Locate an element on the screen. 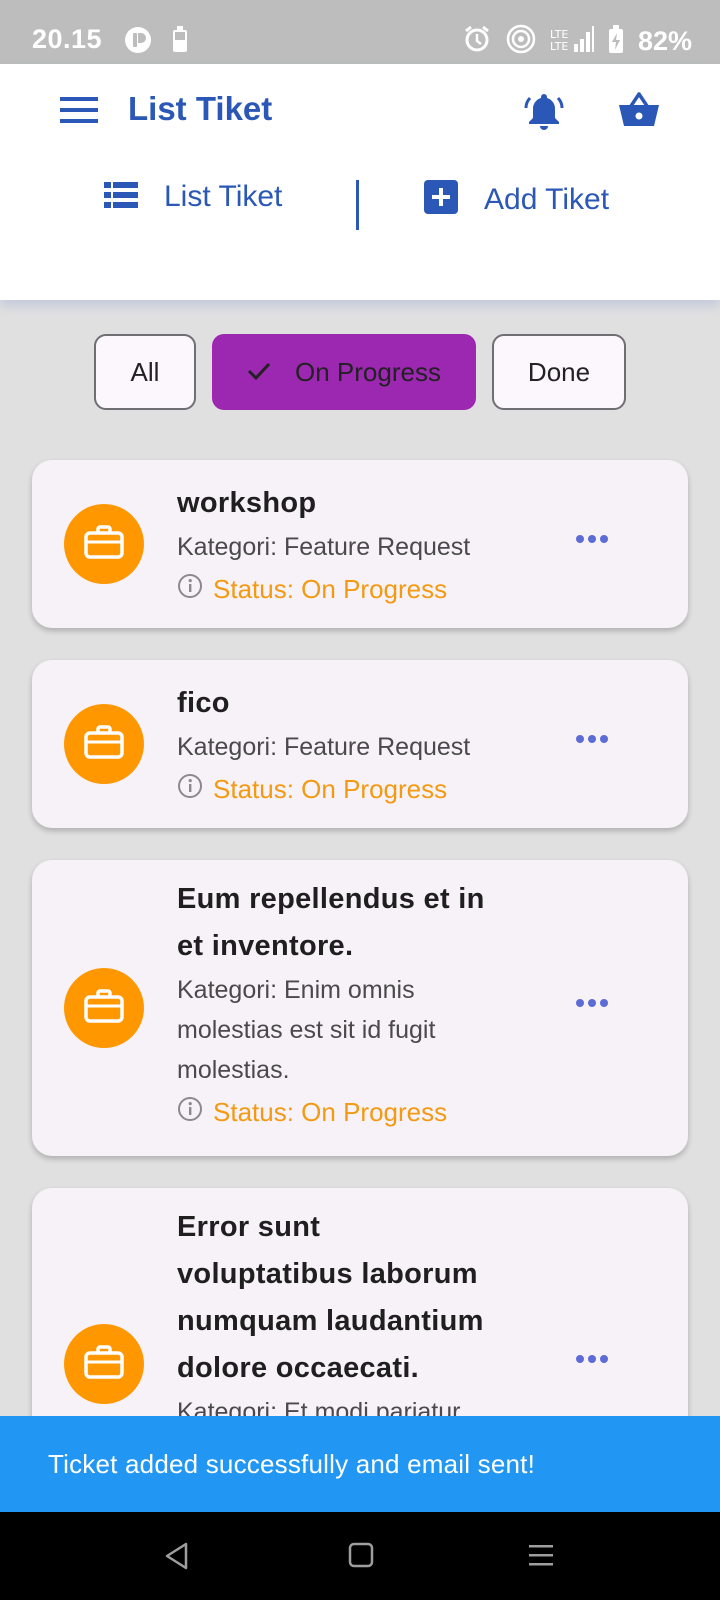 The height and width of the screenshot is (1600, 720). page-title: List Tiket is located at coordinates (200, 108).